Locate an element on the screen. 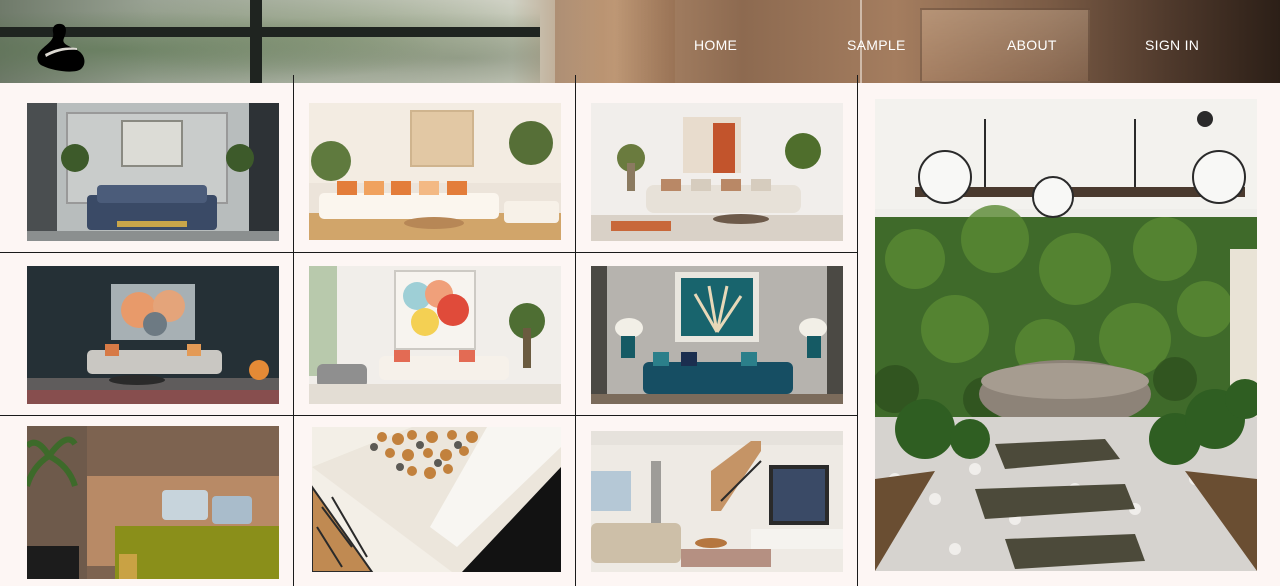 This screenshot has width=1280, height=586. nav-sample: SAMPLE is located at coordinates (876, 47).